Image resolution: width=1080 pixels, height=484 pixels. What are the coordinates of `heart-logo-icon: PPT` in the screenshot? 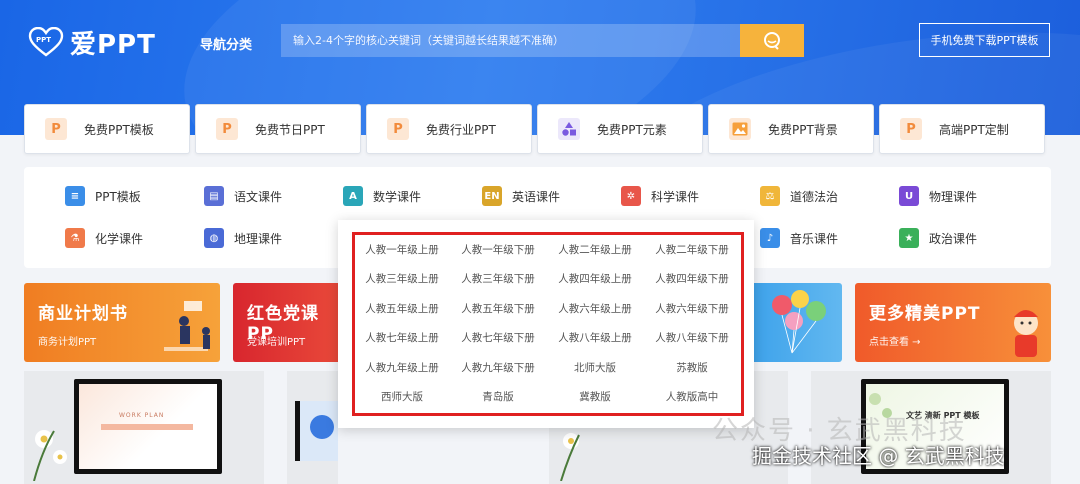 It's located at (46, 41).